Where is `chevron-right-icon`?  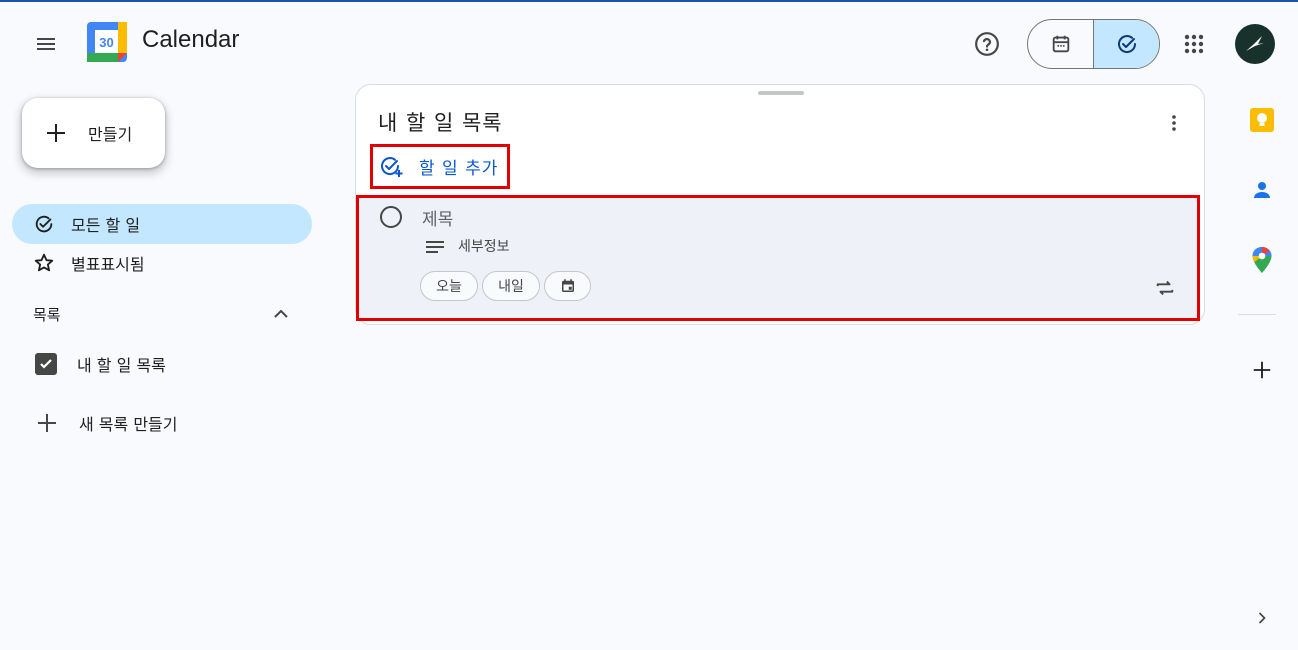
chevron-right-icon is located at coordinates (1262, 618).